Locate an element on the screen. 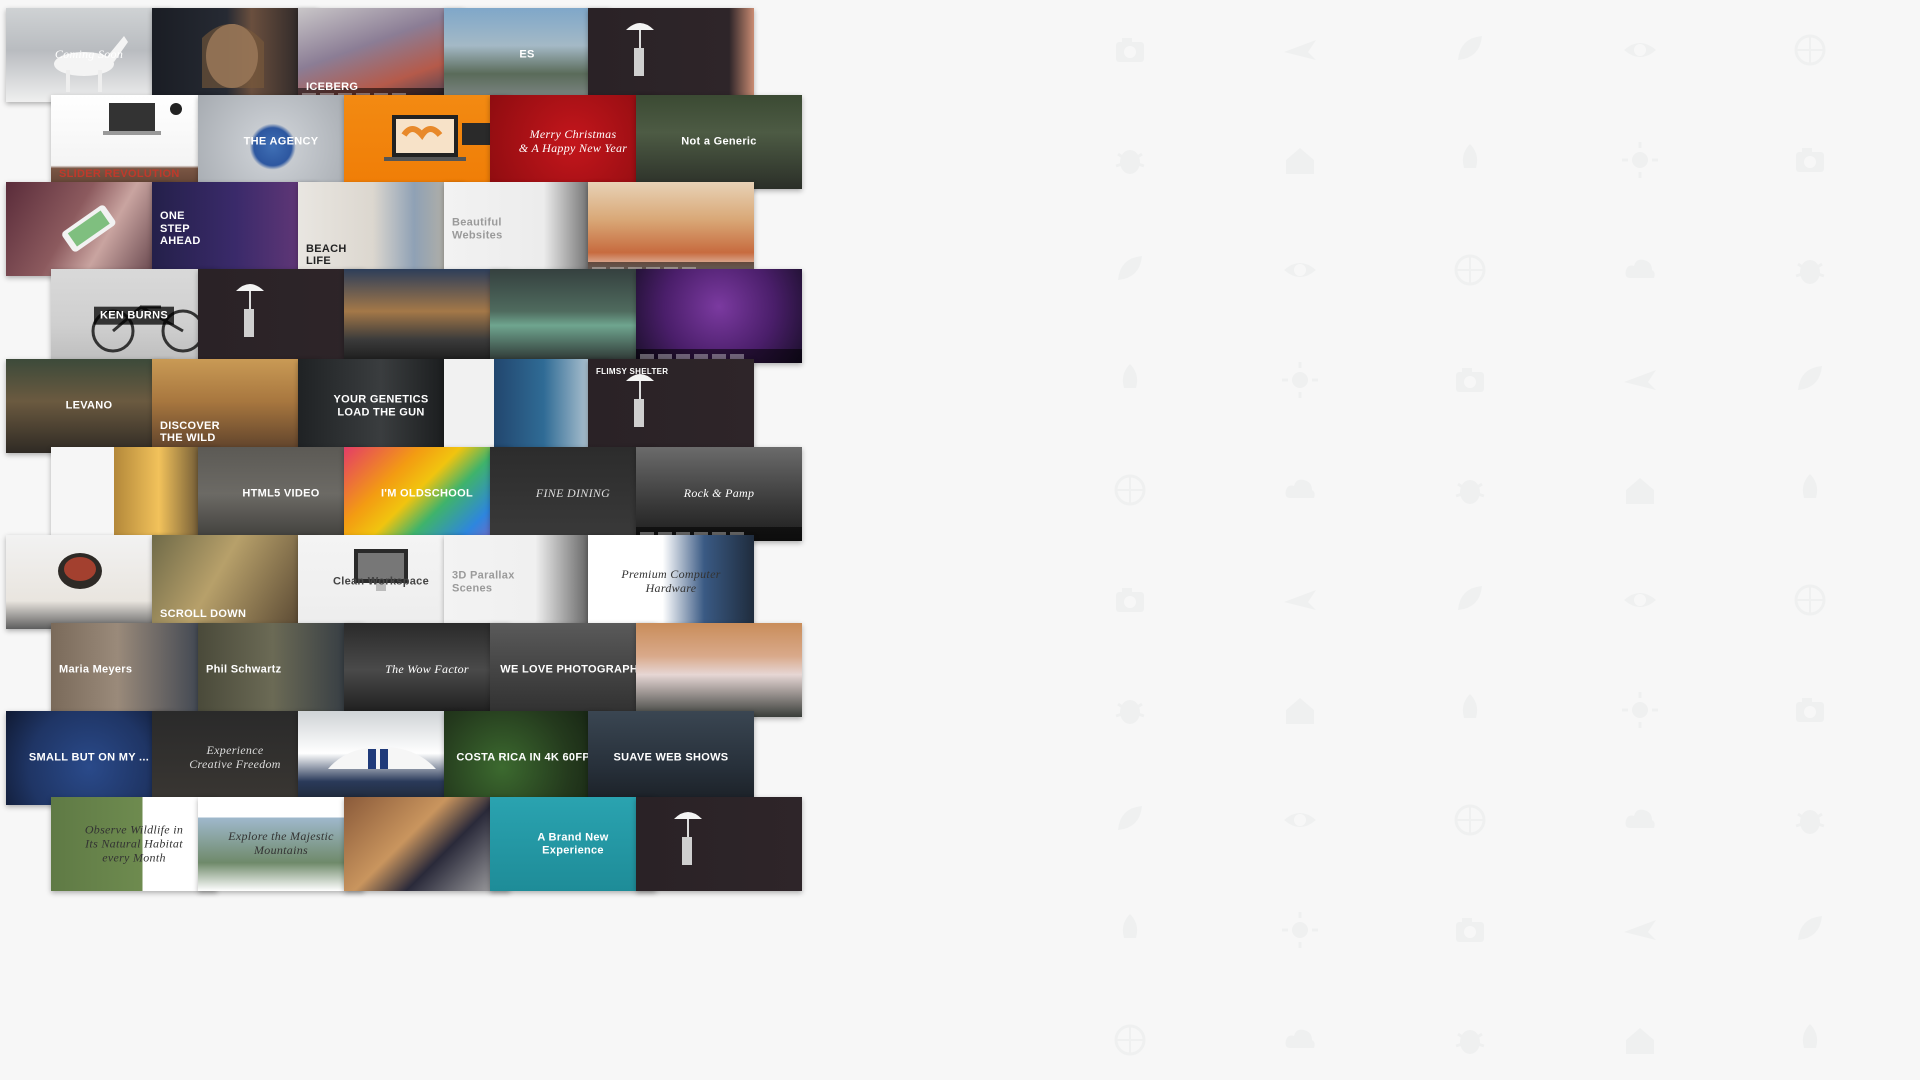  thumbnail-caption: Rock & Pamp is located at coordinates (719, 493).